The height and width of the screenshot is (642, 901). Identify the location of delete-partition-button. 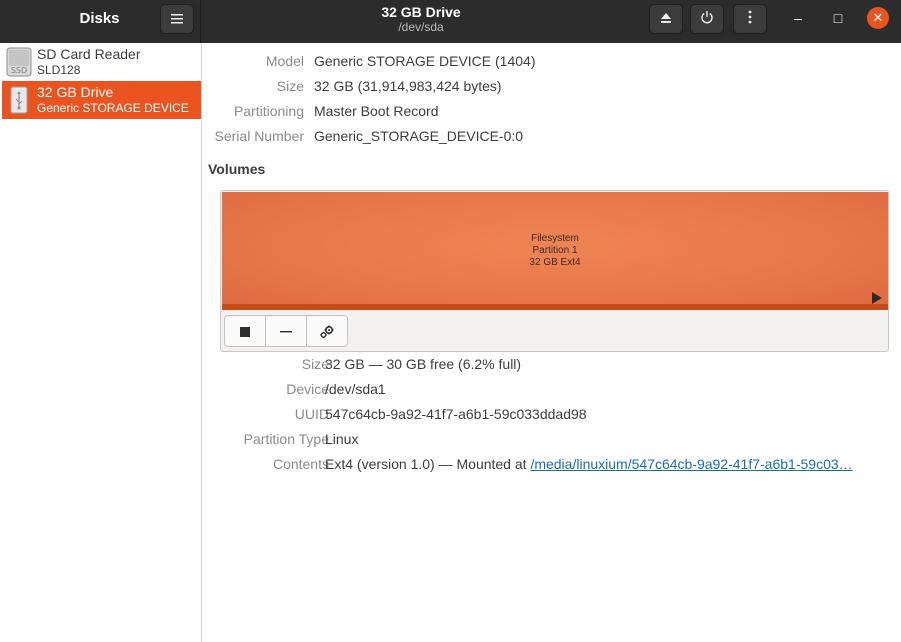
(286, 331).